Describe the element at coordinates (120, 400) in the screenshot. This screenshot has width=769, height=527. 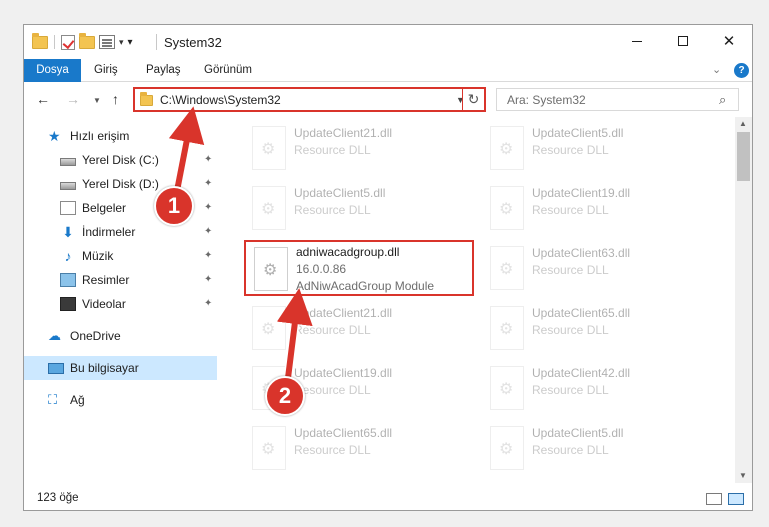
I see `sidebar-item-network: ⛶ Ağ` at that location.